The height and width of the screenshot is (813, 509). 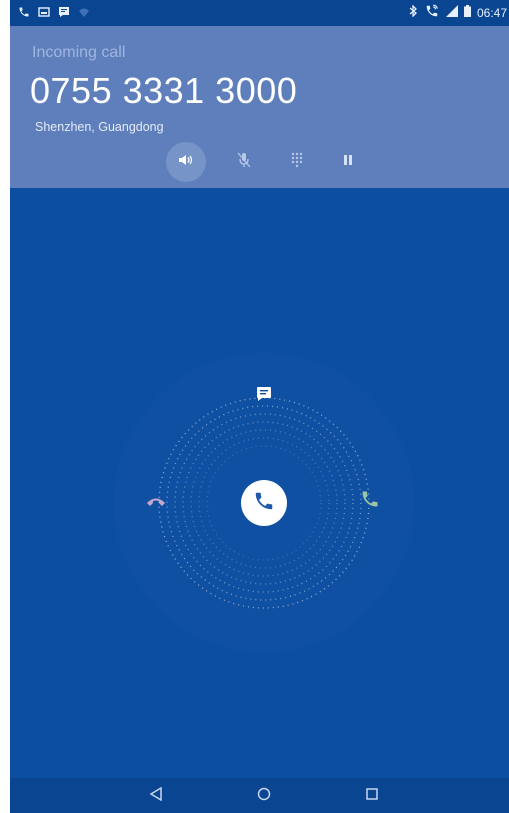 I want to click on call-state-label: Incoming call, so click(x=79, y=52).